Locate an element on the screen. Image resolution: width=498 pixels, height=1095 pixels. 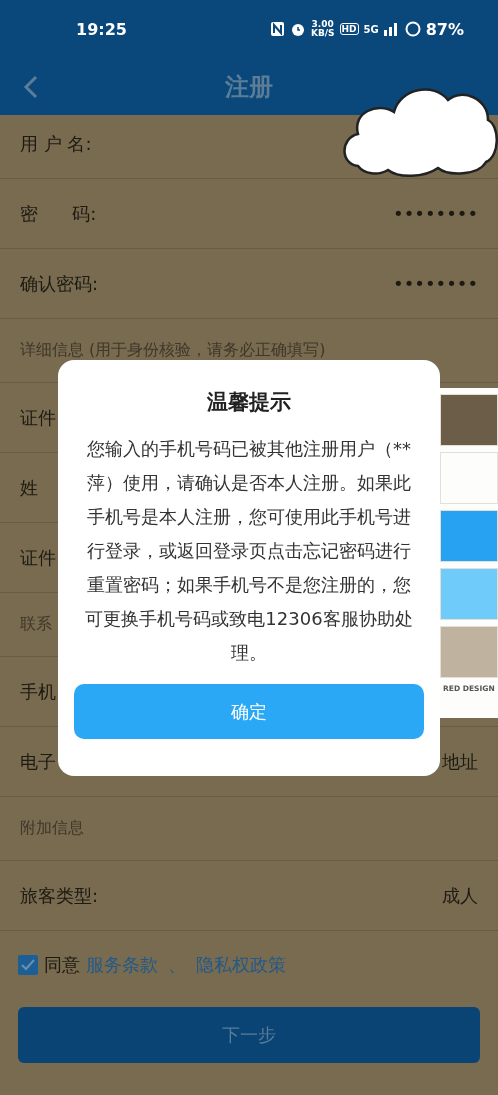
clock-time: 19:25 is located at coordinates (101, 29).